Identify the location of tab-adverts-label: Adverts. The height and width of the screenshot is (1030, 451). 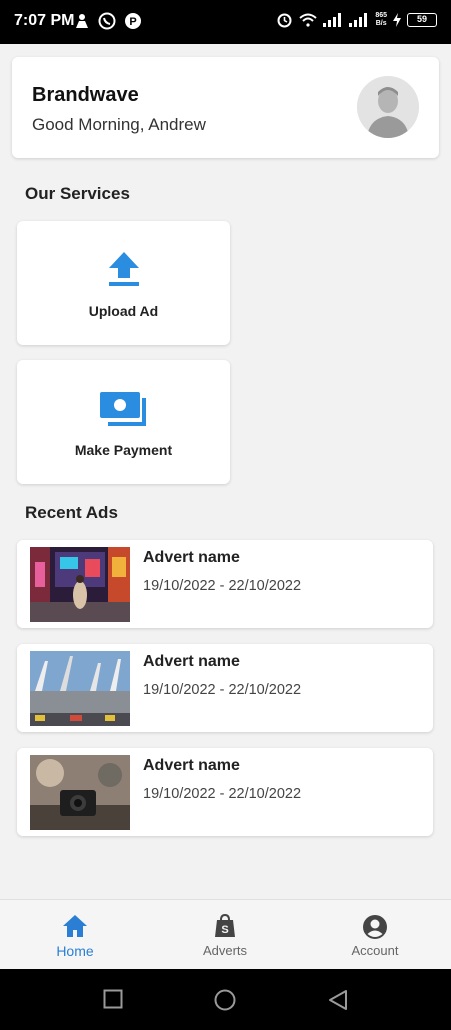
(225, 950).